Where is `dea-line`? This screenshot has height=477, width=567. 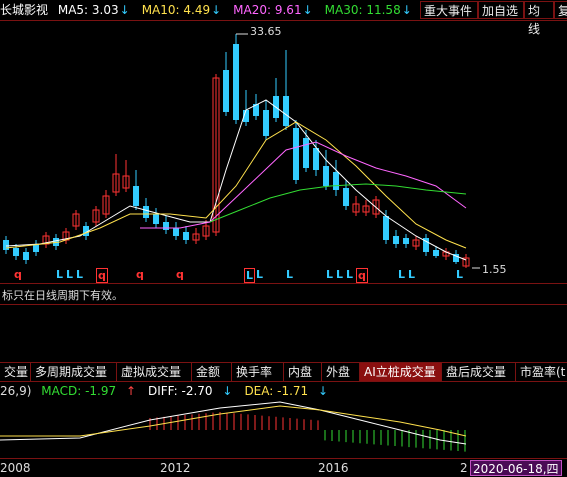 dea-line is located at coordinates (233, 421).